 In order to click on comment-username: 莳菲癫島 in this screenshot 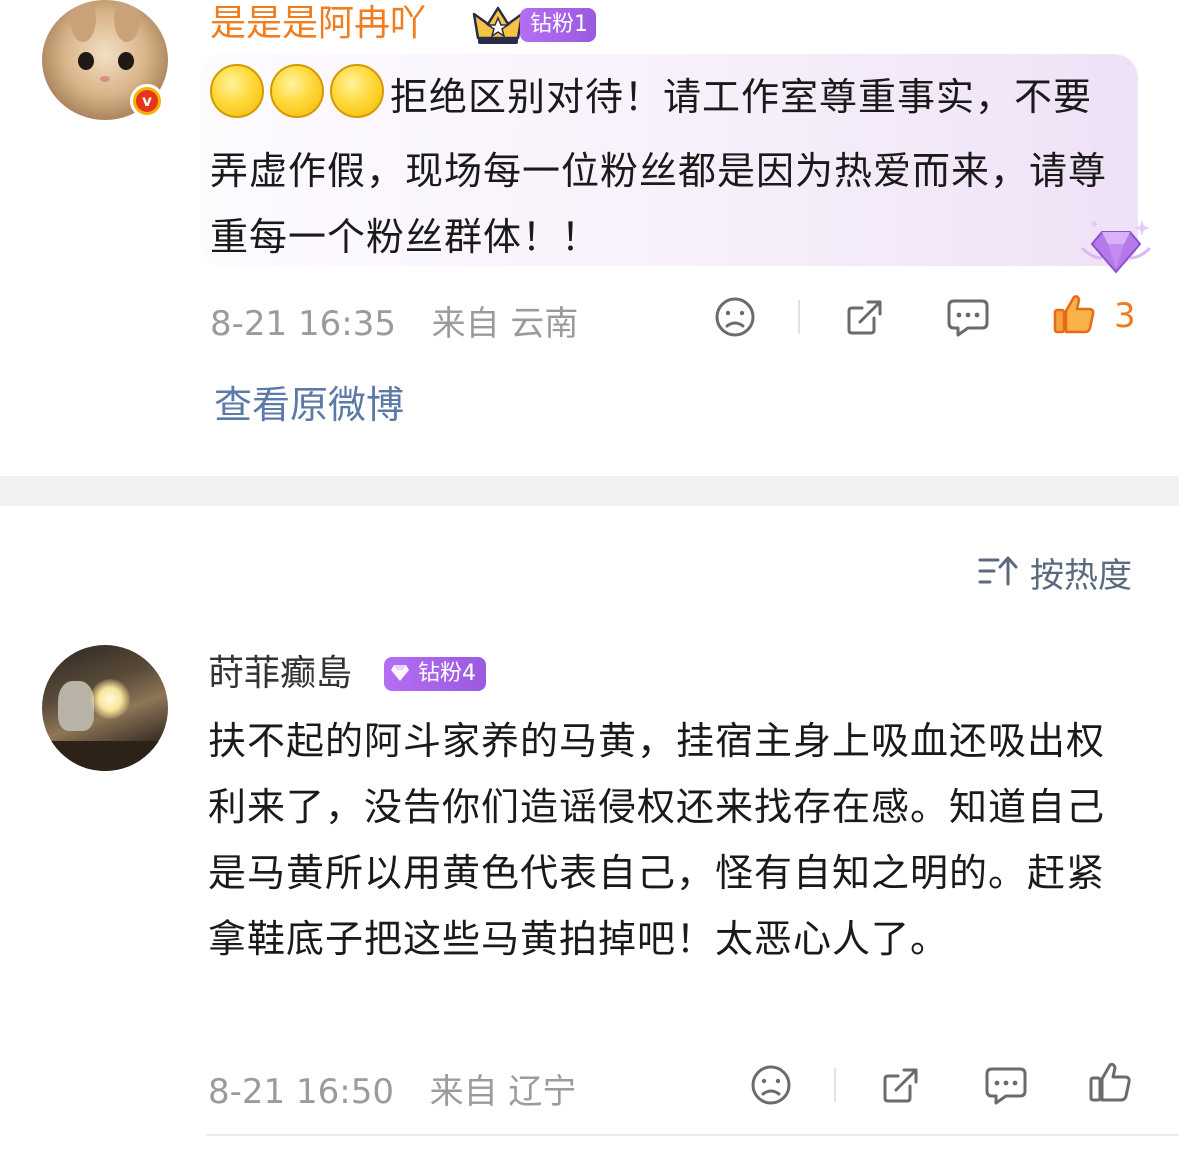, I will do `click(280, 674)`.